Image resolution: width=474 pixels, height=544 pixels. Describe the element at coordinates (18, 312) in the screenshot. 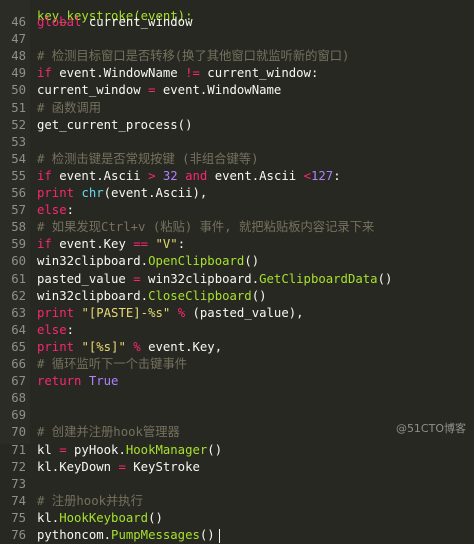

I see `line-number: 63` at that location.